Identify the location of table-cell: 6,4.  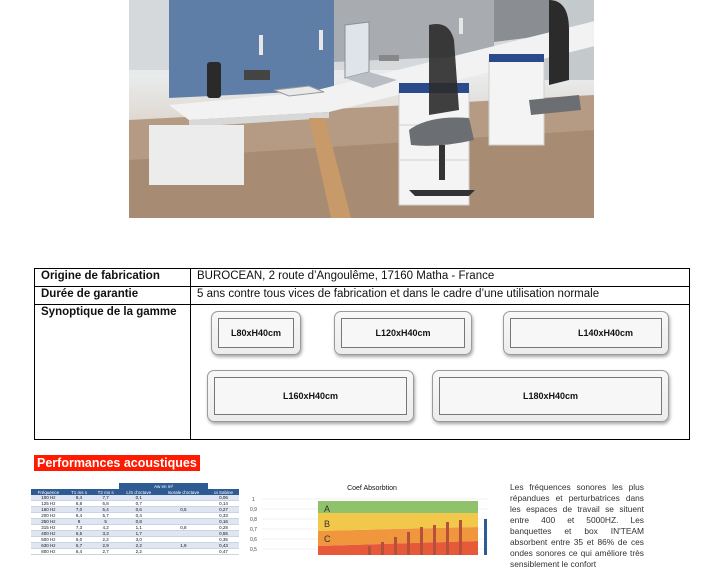
(79, 551).